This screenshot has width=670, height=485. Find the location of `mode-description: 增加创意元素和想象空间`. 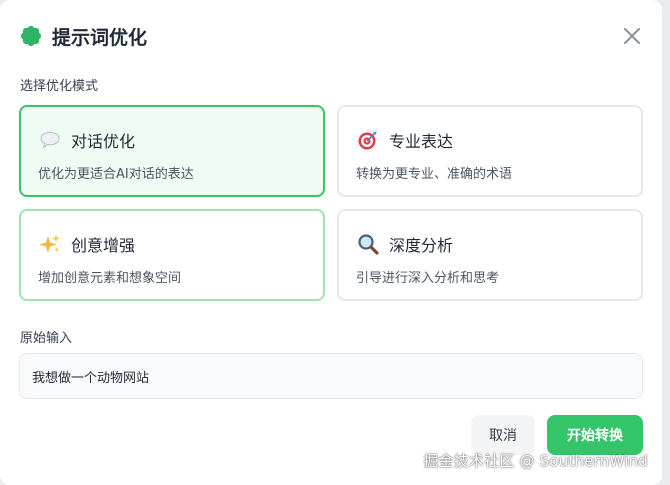

mode-description: 增加创意元素和想象空间 is located at coordinates (110, 278).